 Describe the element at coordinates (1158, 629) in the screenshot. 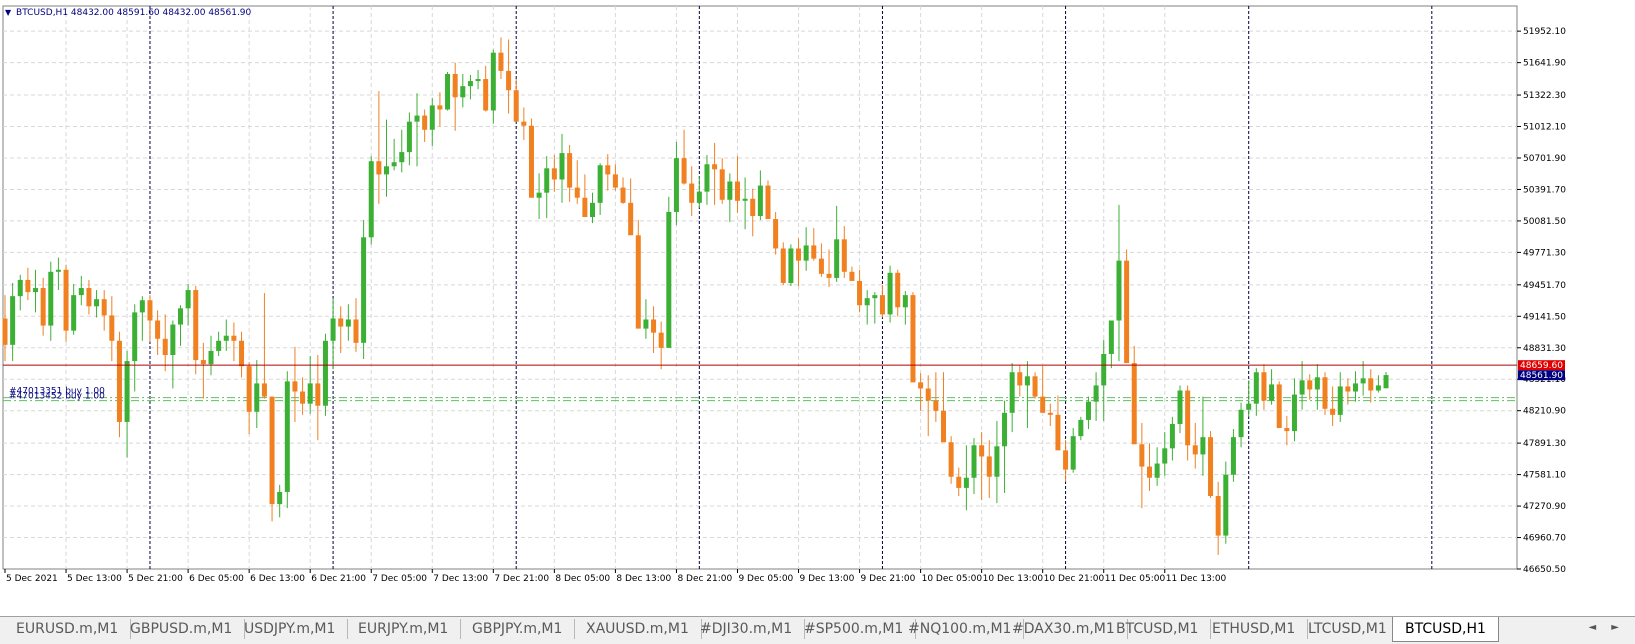

I see `chart-tab: BTCUSD,M1` at that location.